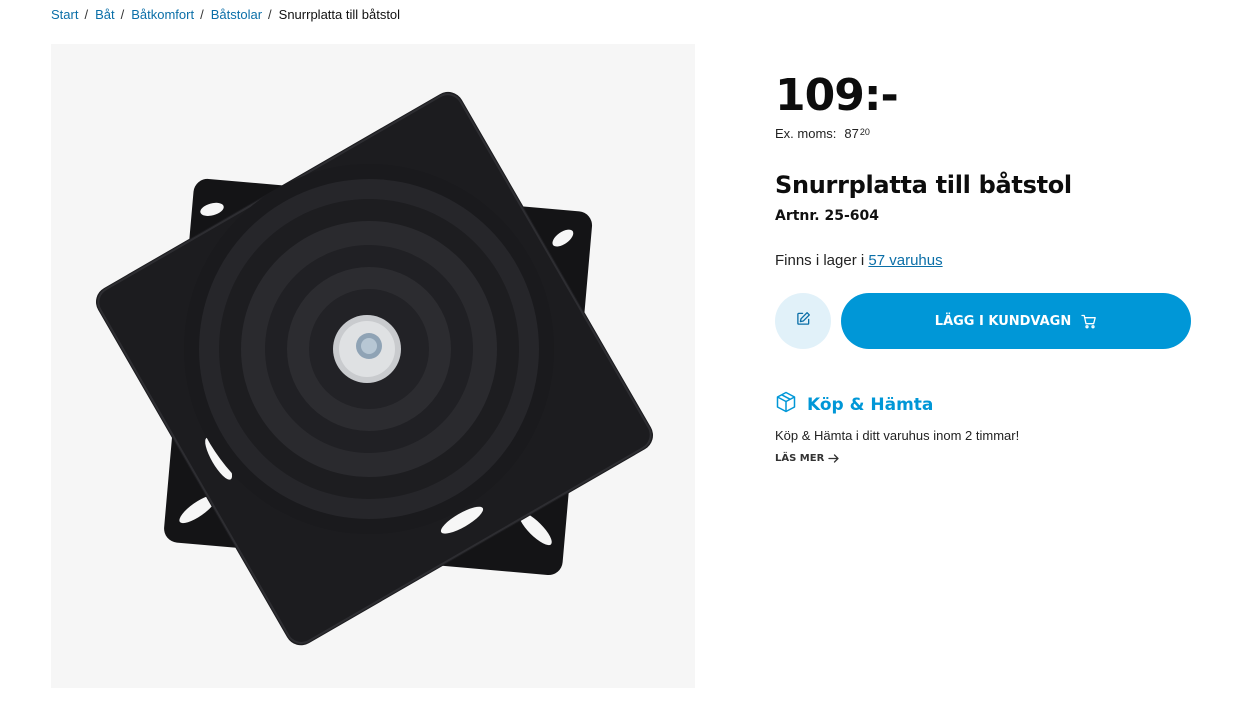 The width and height of the screenshot is (1237, 725). Describe the element at coordinates (870, 404) in the screenshot. I see `click-and-collect-title: Köp & Hämta` at that location.